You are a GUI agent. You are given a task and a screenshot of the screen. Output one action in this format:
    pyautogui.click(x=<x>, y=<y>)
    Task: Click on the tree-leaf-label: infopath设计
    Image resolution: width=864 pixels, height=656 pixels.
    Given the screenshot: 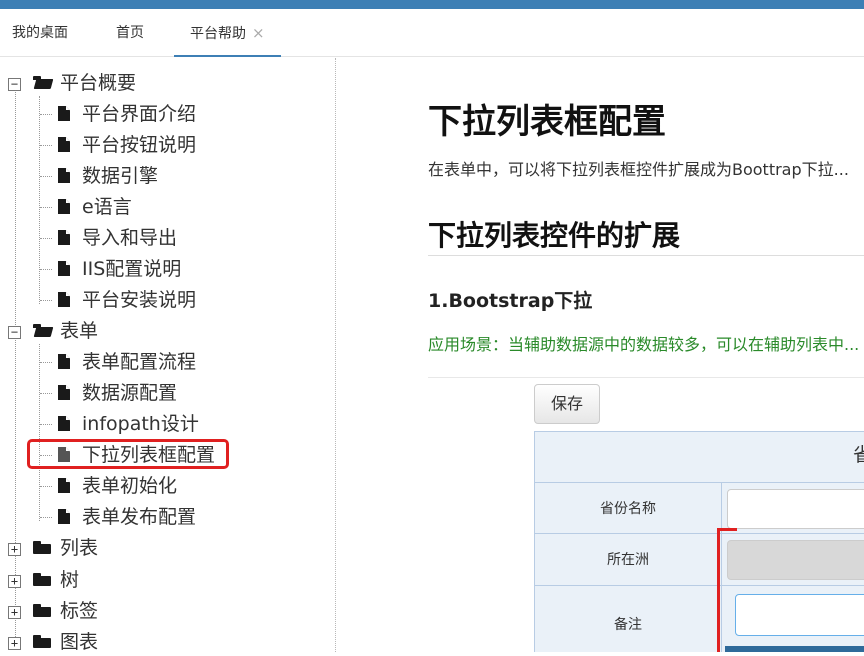 What is the action you would take?
    pyautogui.click(x=140, y=424)
    